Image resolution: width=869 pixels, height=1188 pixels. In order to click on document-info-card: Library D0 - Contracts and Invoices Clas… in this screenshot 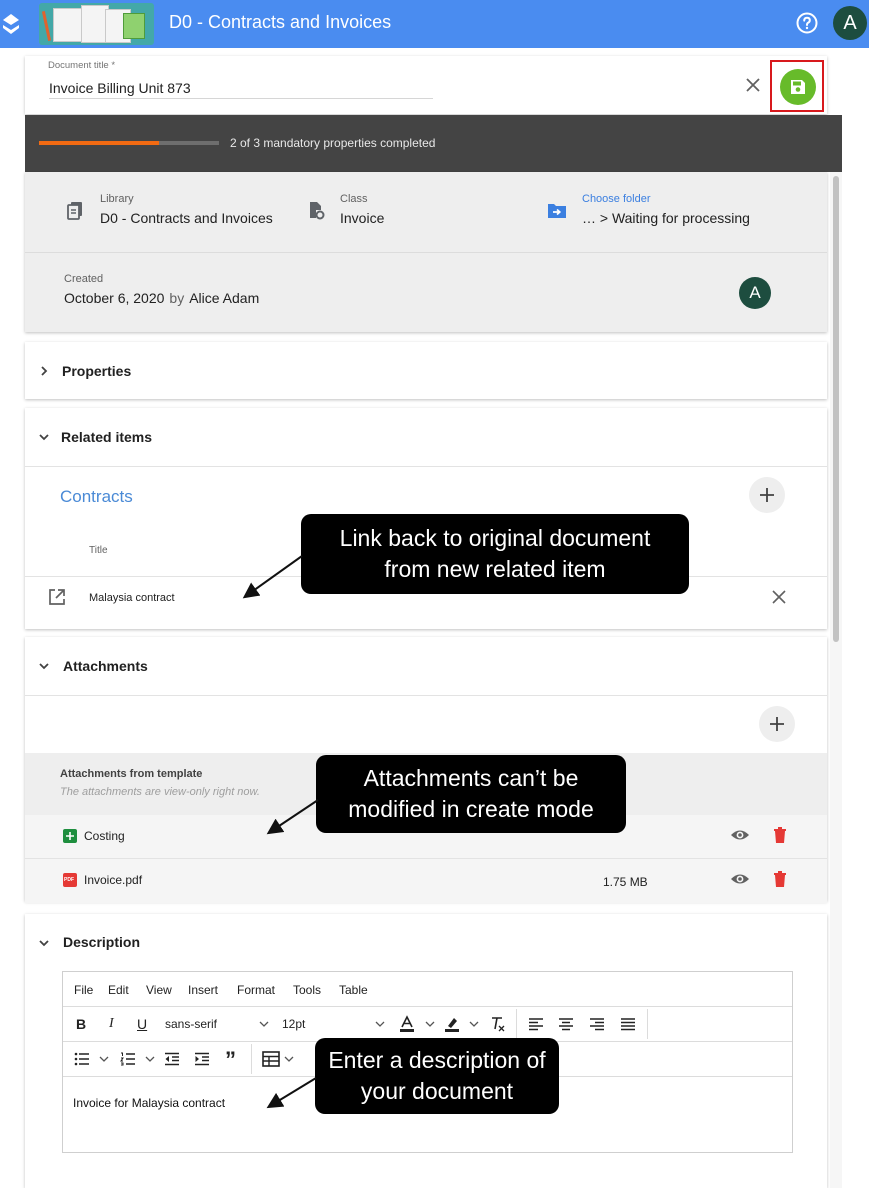, I will do `click(426, 252)`.